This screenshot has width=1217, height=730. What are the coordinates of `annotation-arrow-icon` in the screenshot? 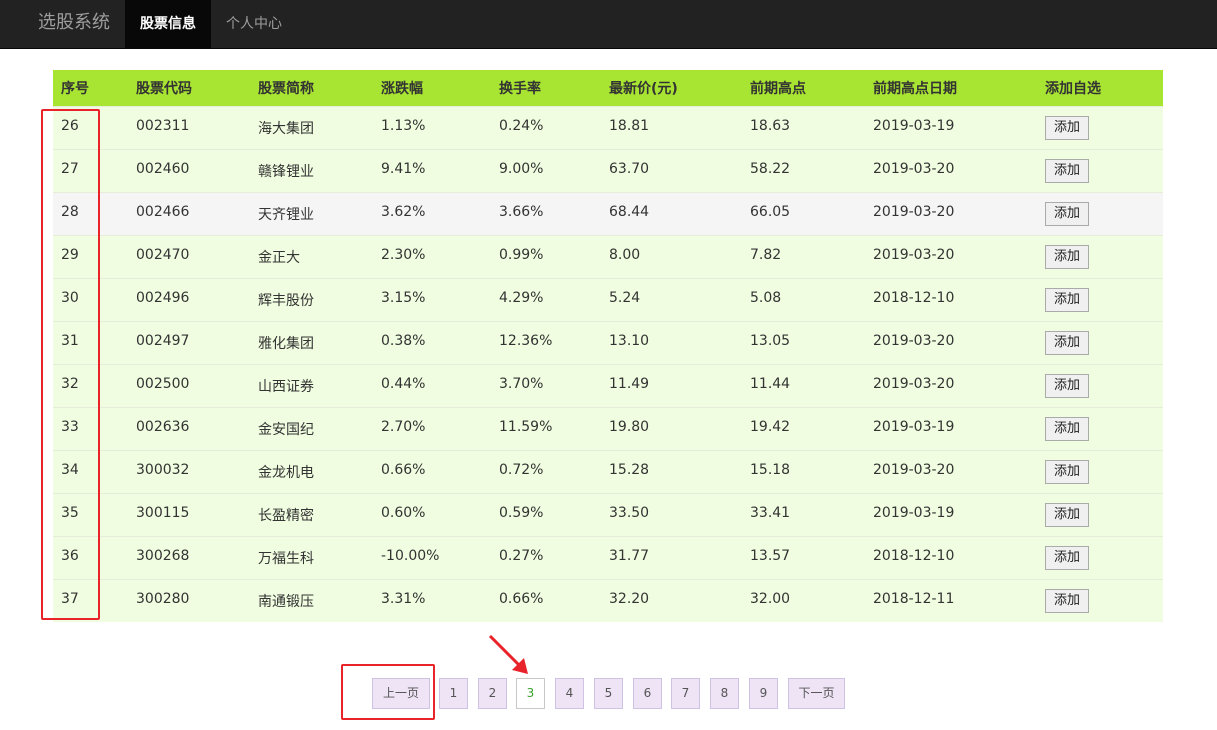 It's located at (508, 654).